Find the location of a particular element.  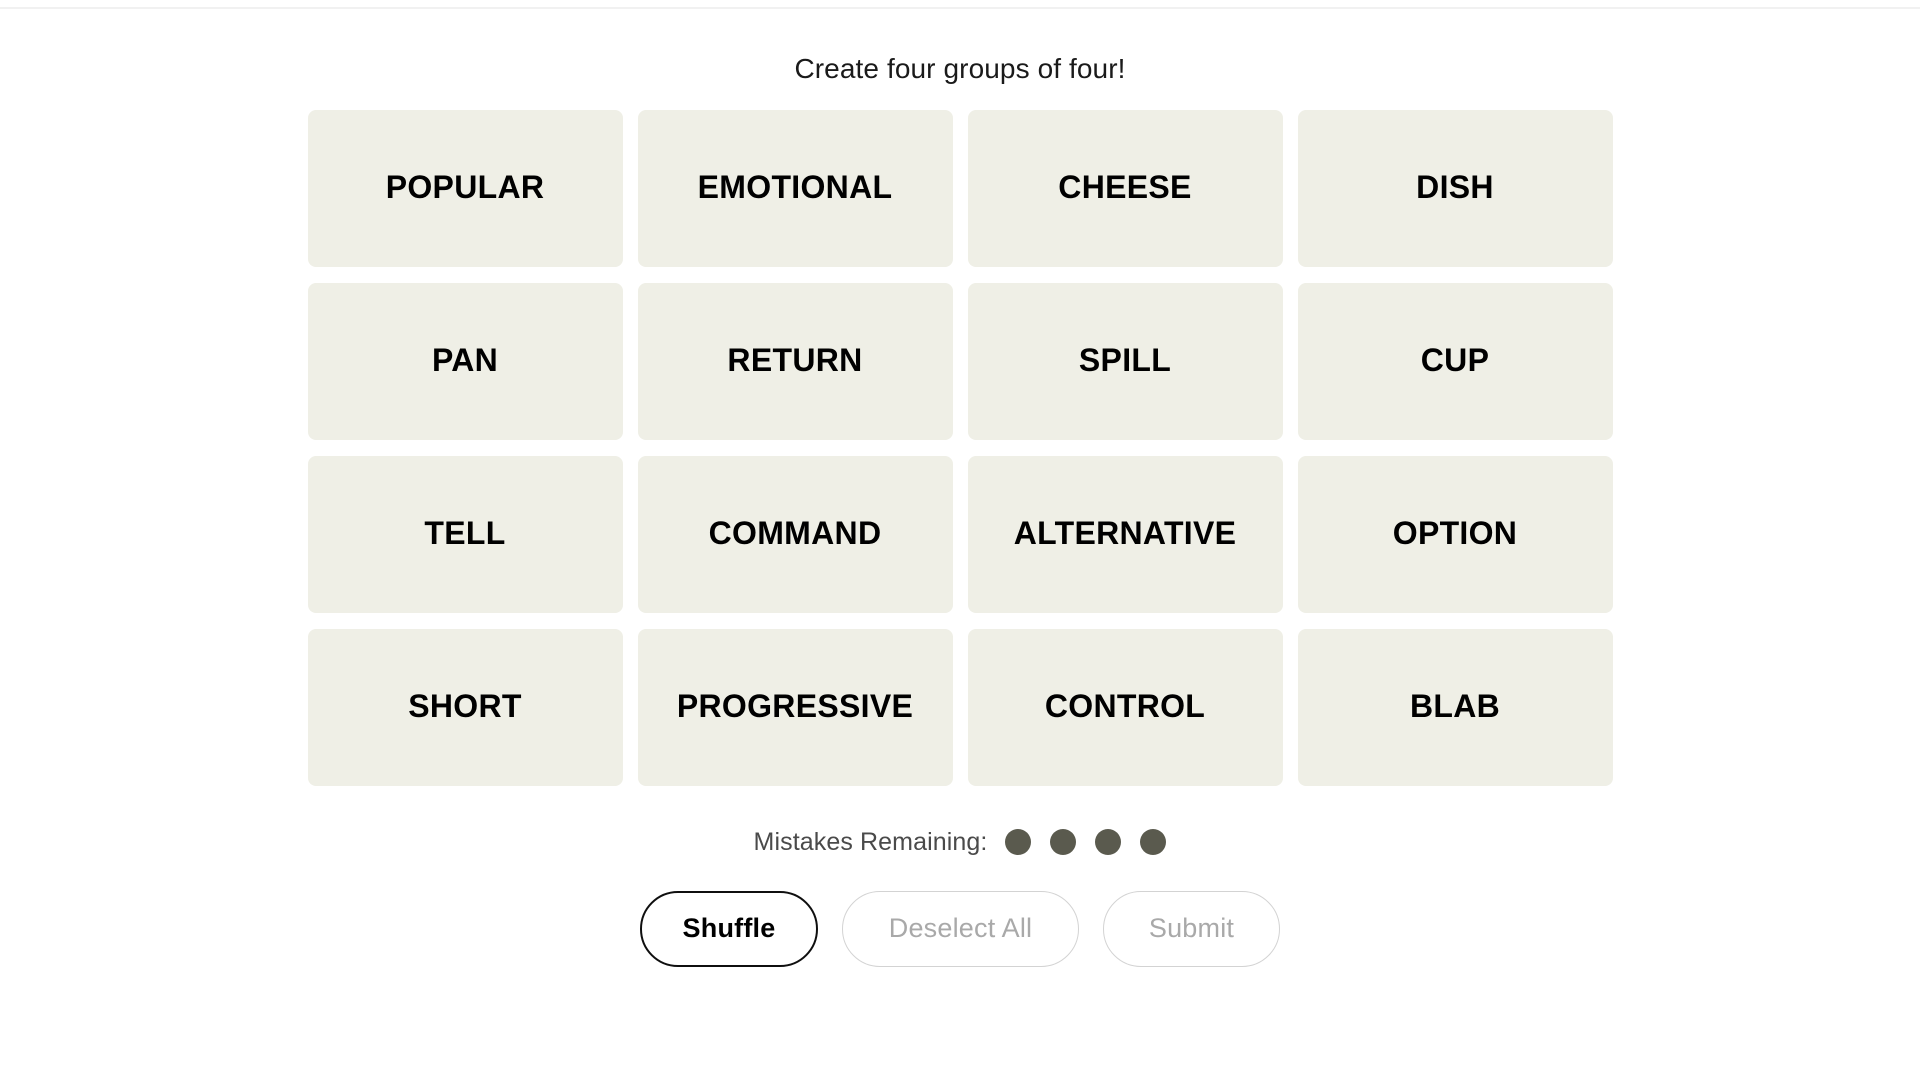

puzzle-tile: DISH is located at coordinates (1455, 188).